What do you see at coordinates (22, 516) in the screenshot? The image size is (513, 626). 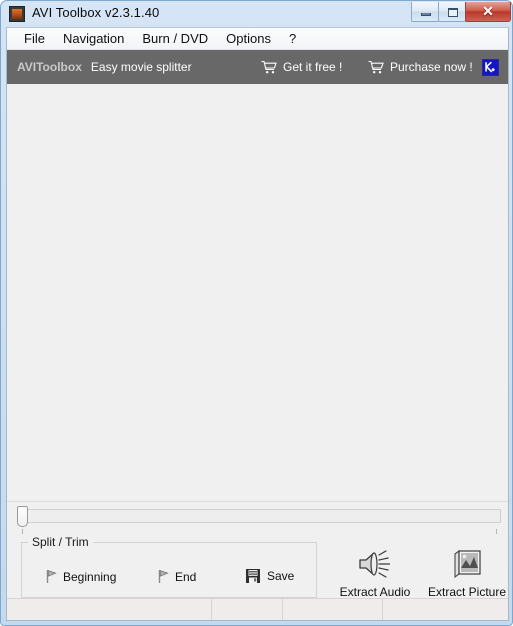 I see `slider-thumb` at bounding box center [22, 516].